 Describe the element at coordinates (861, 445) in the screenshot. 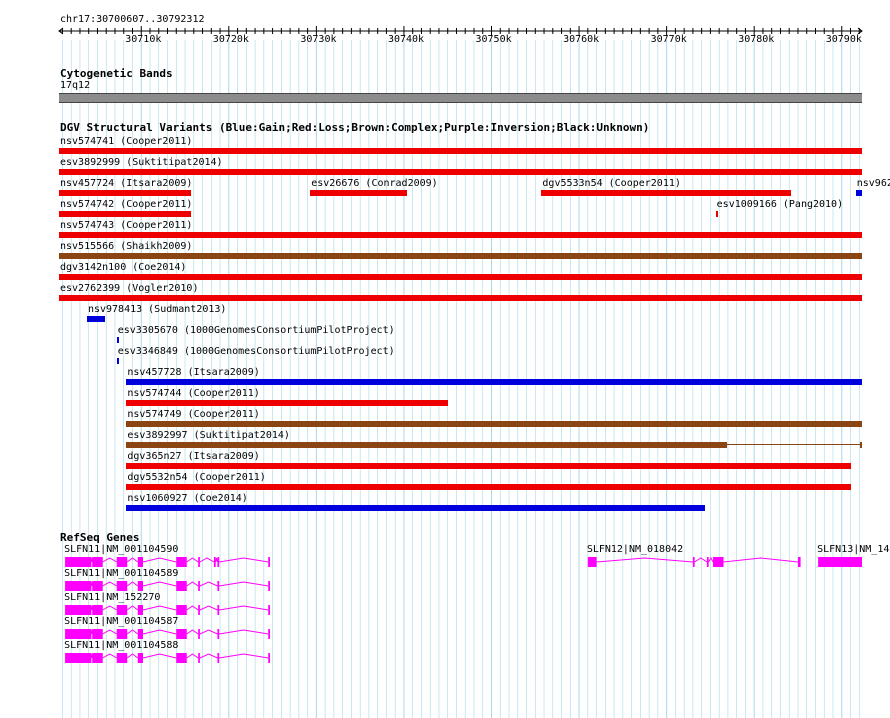

I see `variant-subfeature-end` at that location.